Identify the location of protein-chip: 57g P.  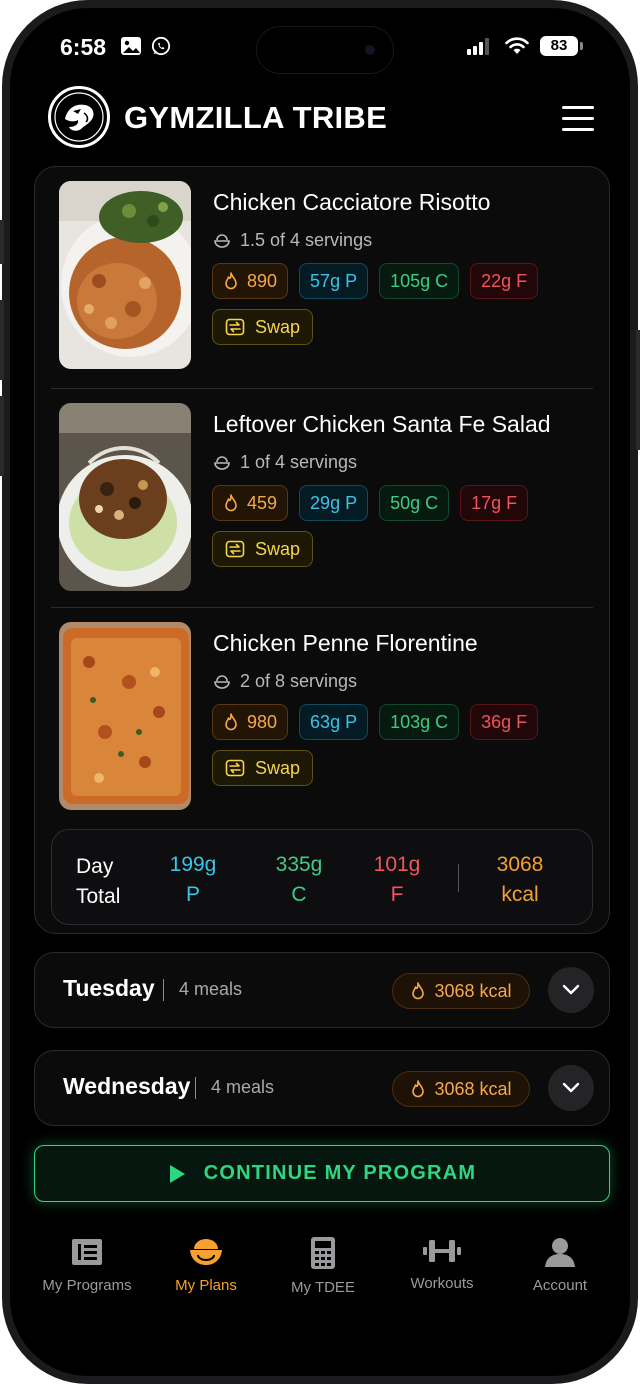
(334, 281).